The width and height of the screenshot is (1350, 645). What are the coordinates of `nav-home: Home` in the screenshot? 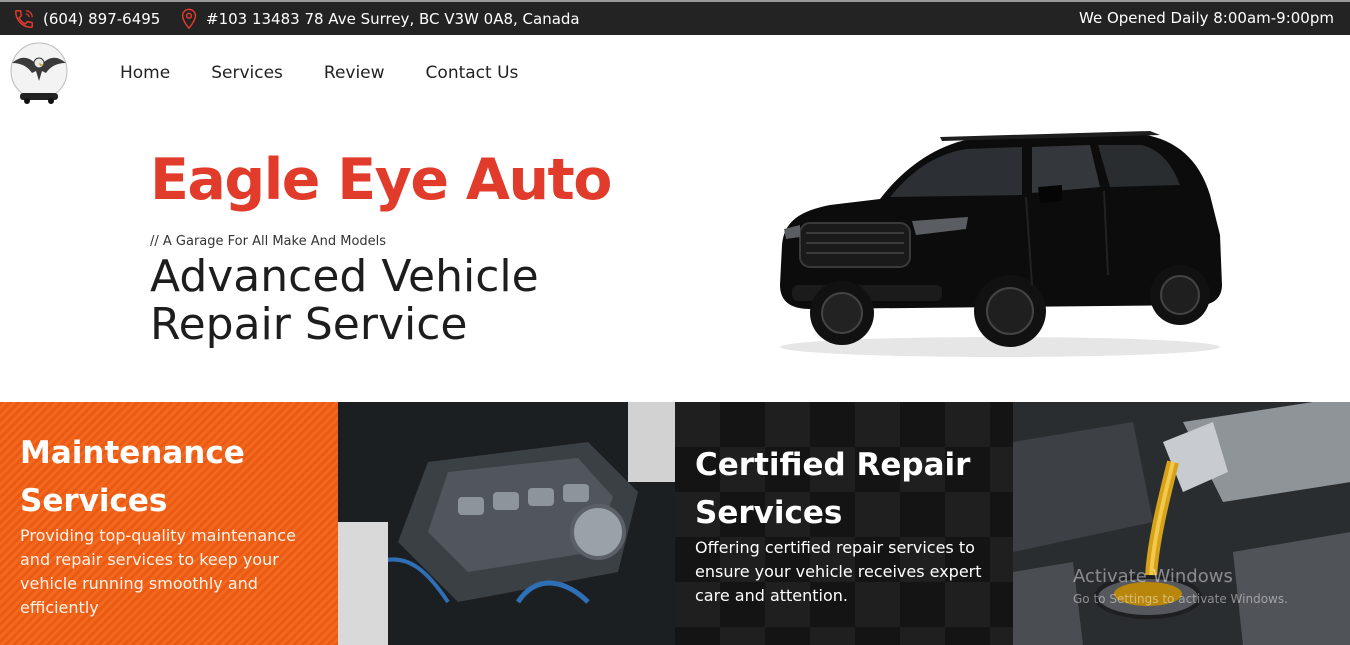 It's located at (145, 73).